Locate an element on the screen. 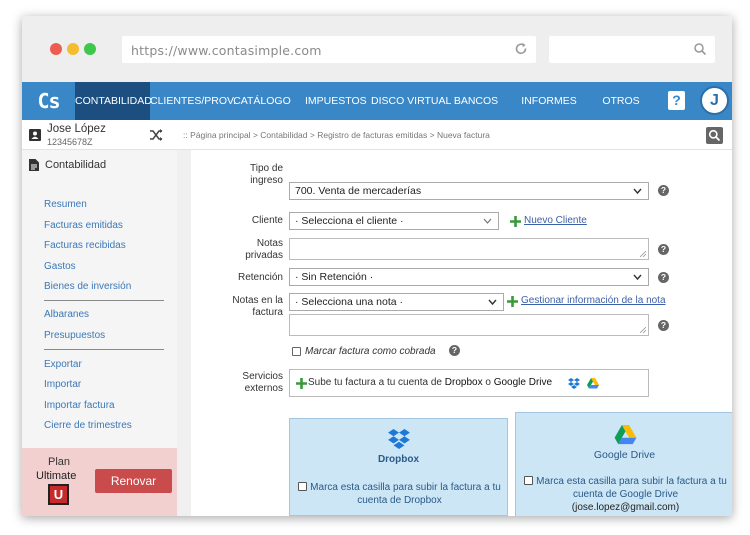 Image resolution: width=750 pixels, height=535 pixels. plan-box: Plan Ultimate U Renovar is located at coordinates (99, 482).